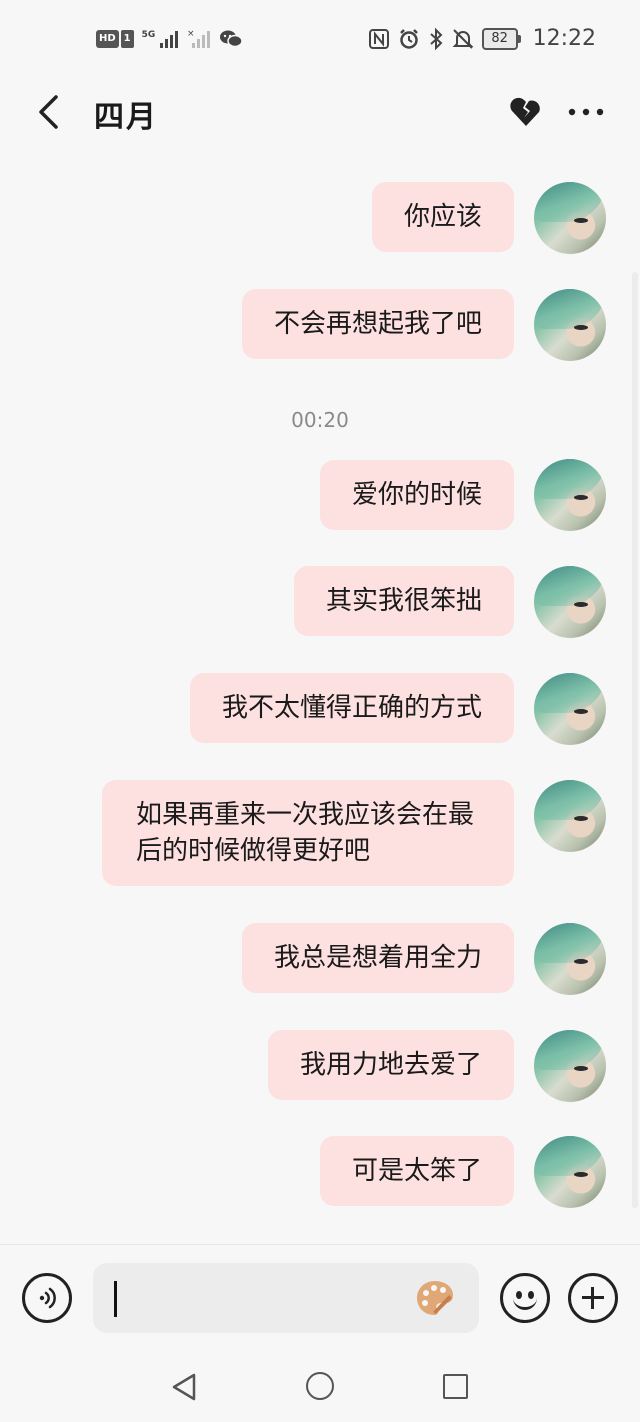  What do you see at coordinates (390, 1065) in the screenshot?
I see `message-bubble: 我用力地去爱了` at bounding box center [390, 1065].